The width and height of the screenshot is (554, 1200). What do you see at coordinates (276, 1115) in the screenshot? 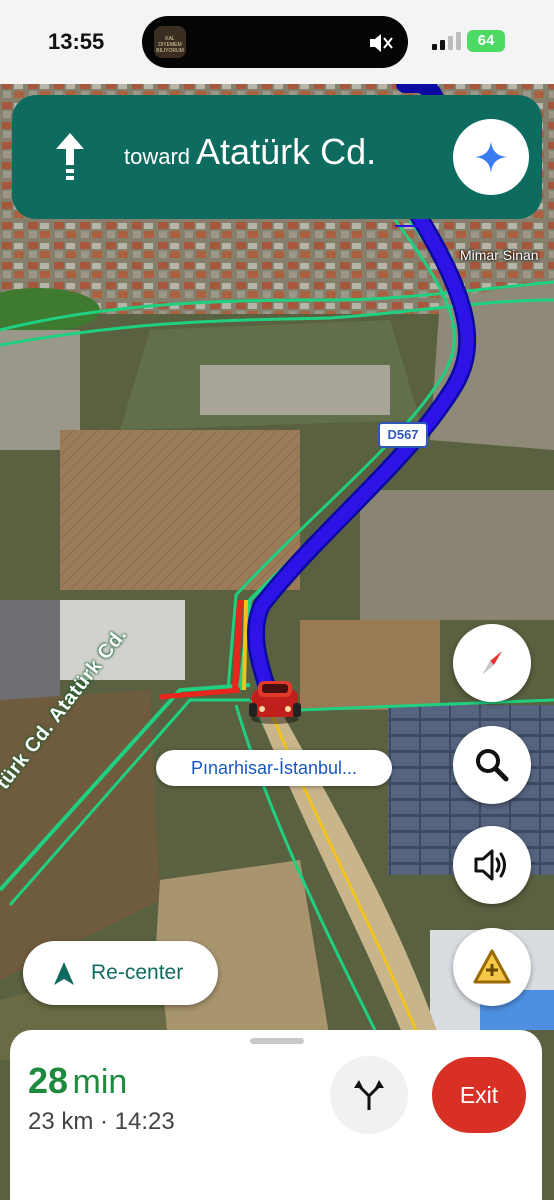
I see `trip-sheet: 28 min 23 km · 14:23 Exit` at bounding box center [276, 1115].